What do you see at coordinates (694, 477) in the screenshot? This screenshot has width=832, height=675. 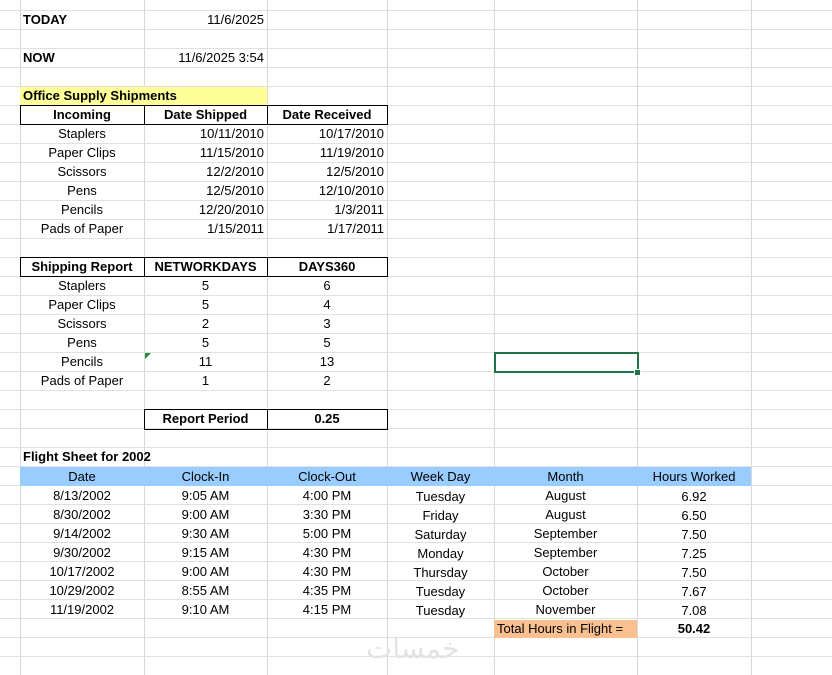 I see `flight-header-hours-worked: Hours Worked` at bounding box center [694, 477].